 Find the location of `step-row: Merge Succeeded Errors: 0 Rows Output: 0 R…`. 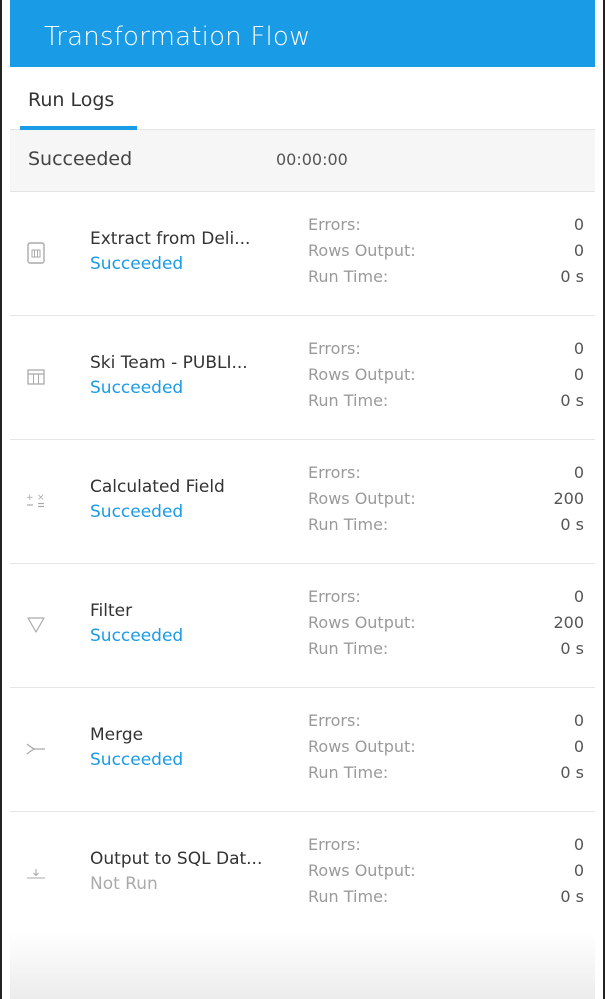

step-row: Merge Succeeded Errors: 0 Rows Output: 0 R… is located at coordinates (302, 750).